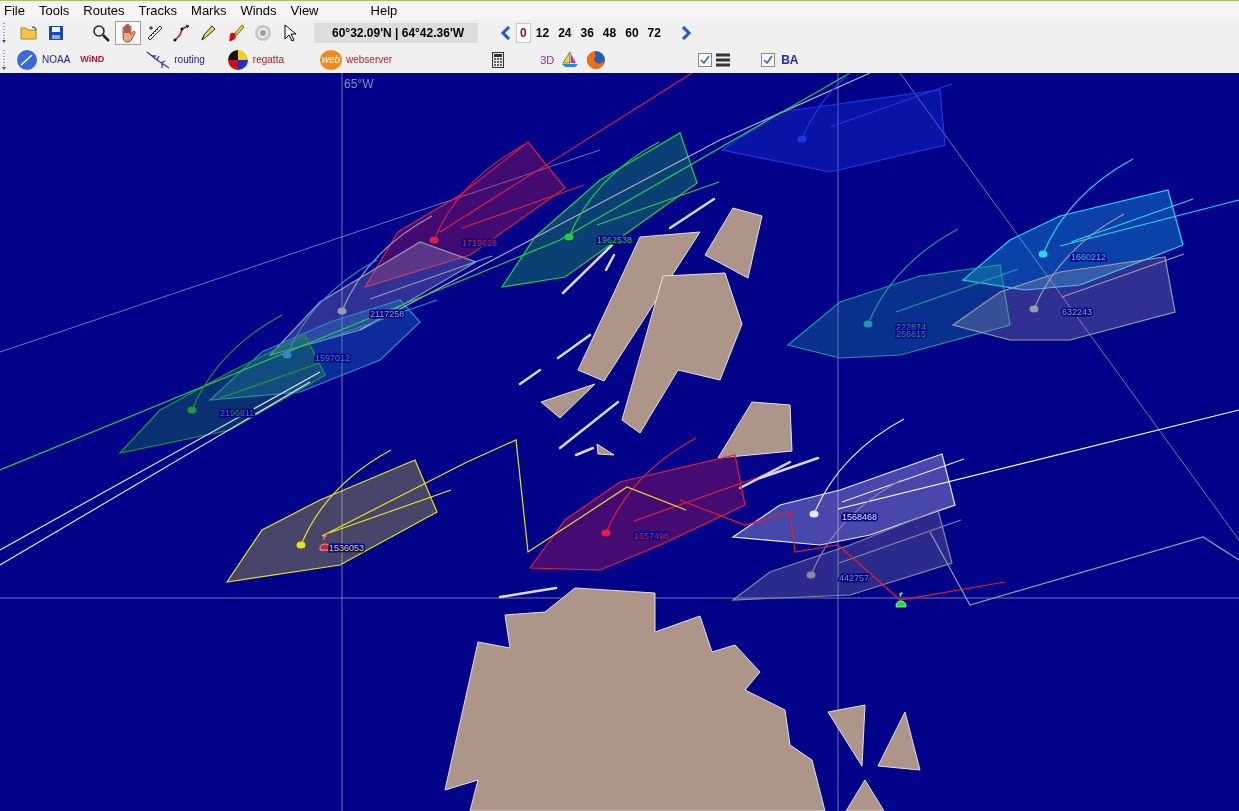 Image resolution: width=1239 pixels, height=811 pixels. Describe the element at coordinates (632, 33) in the screenshot. I see `forecast-hour: 60` at that location.